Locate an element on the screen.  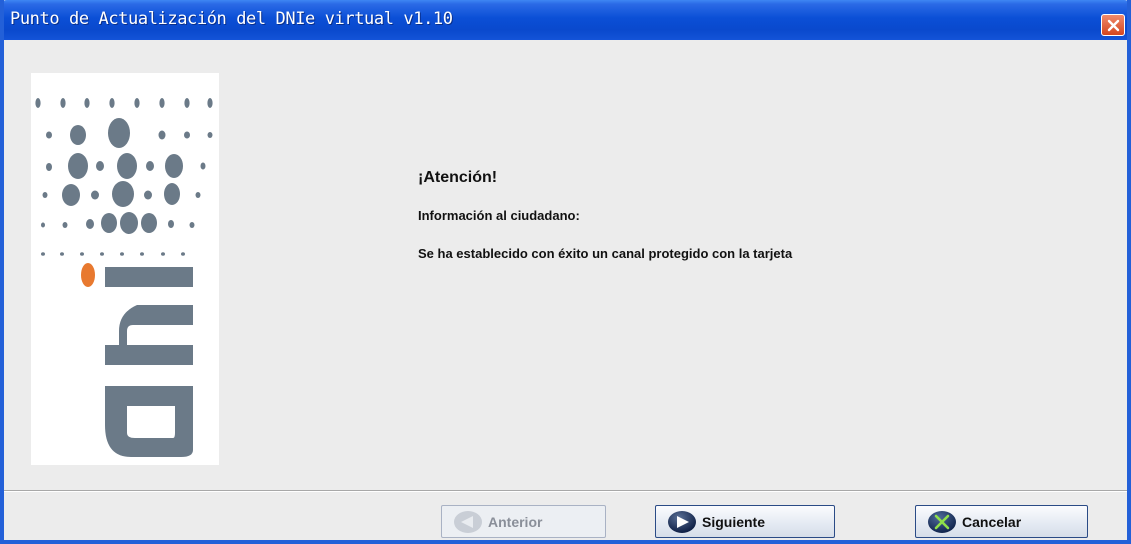
cancel-button-label: Cancelar is located at coordinates (992, 522).